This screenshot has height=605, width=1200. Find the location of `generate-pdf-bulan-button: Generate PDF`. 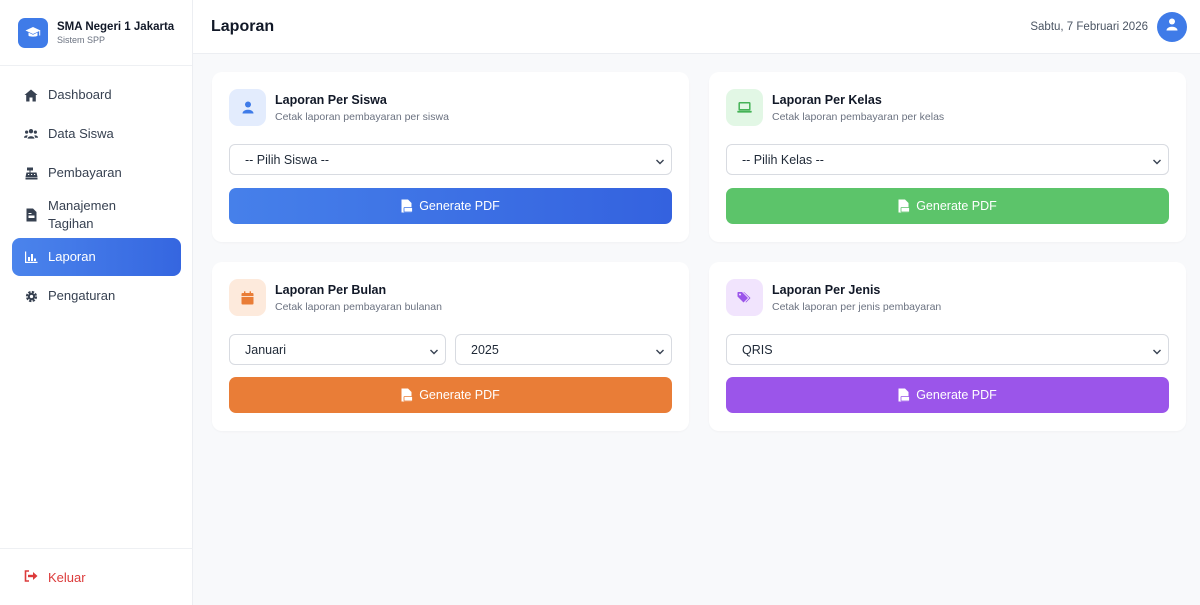

generate-pdf-bulan-button: Generate PDF is located at coordinates (450, 395).